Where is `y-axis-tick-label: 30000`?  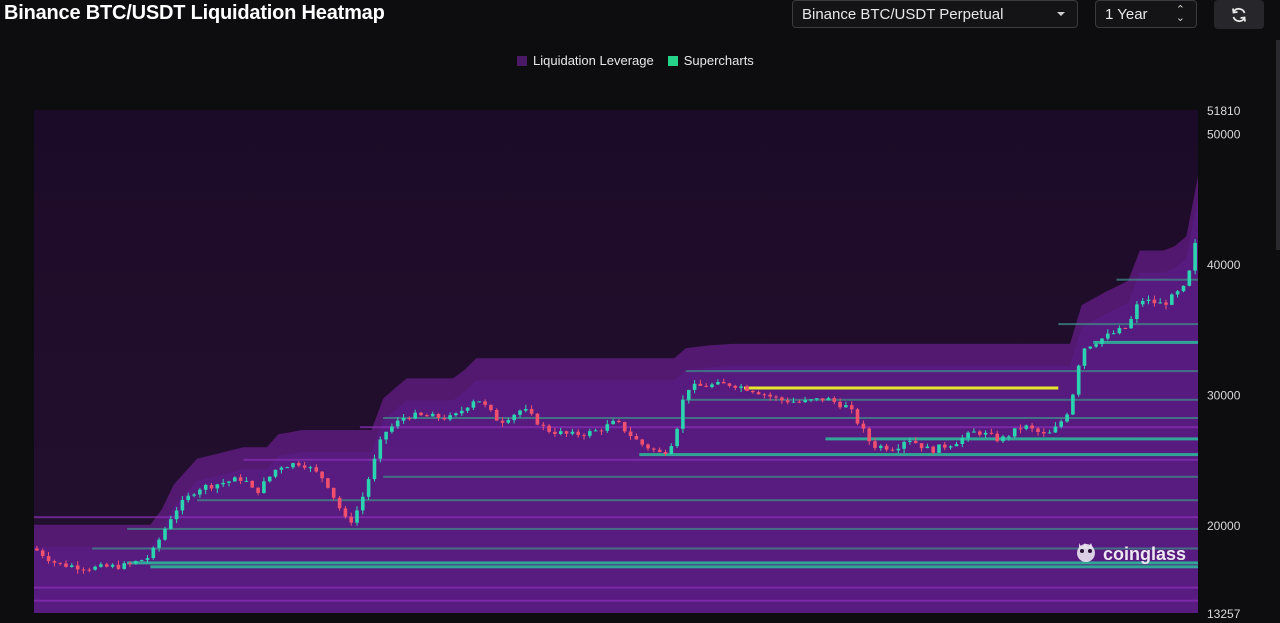 y-axis-tick-label: 30000 is located at coordinates (1224, 396).